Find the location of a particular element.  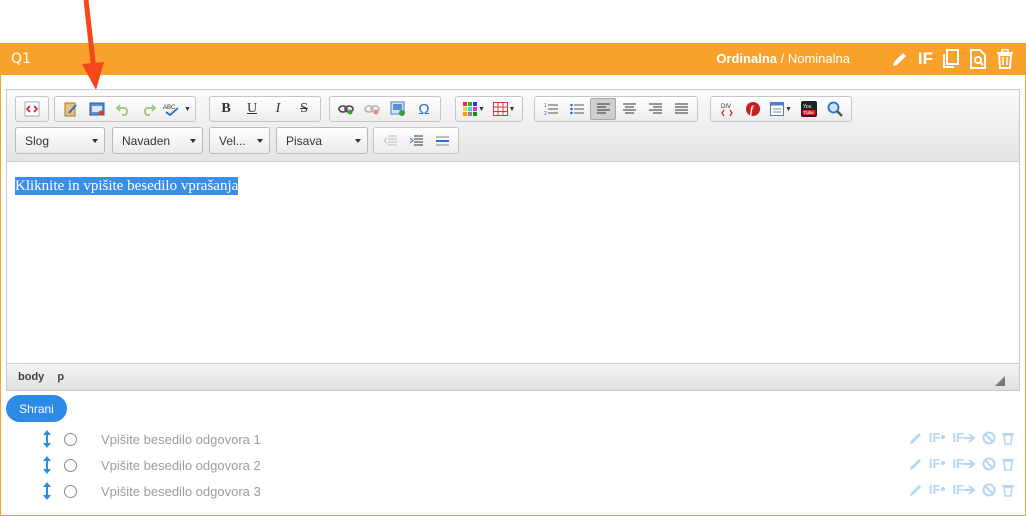

paragraph-group: 12 is located at coordinates (616, 109).